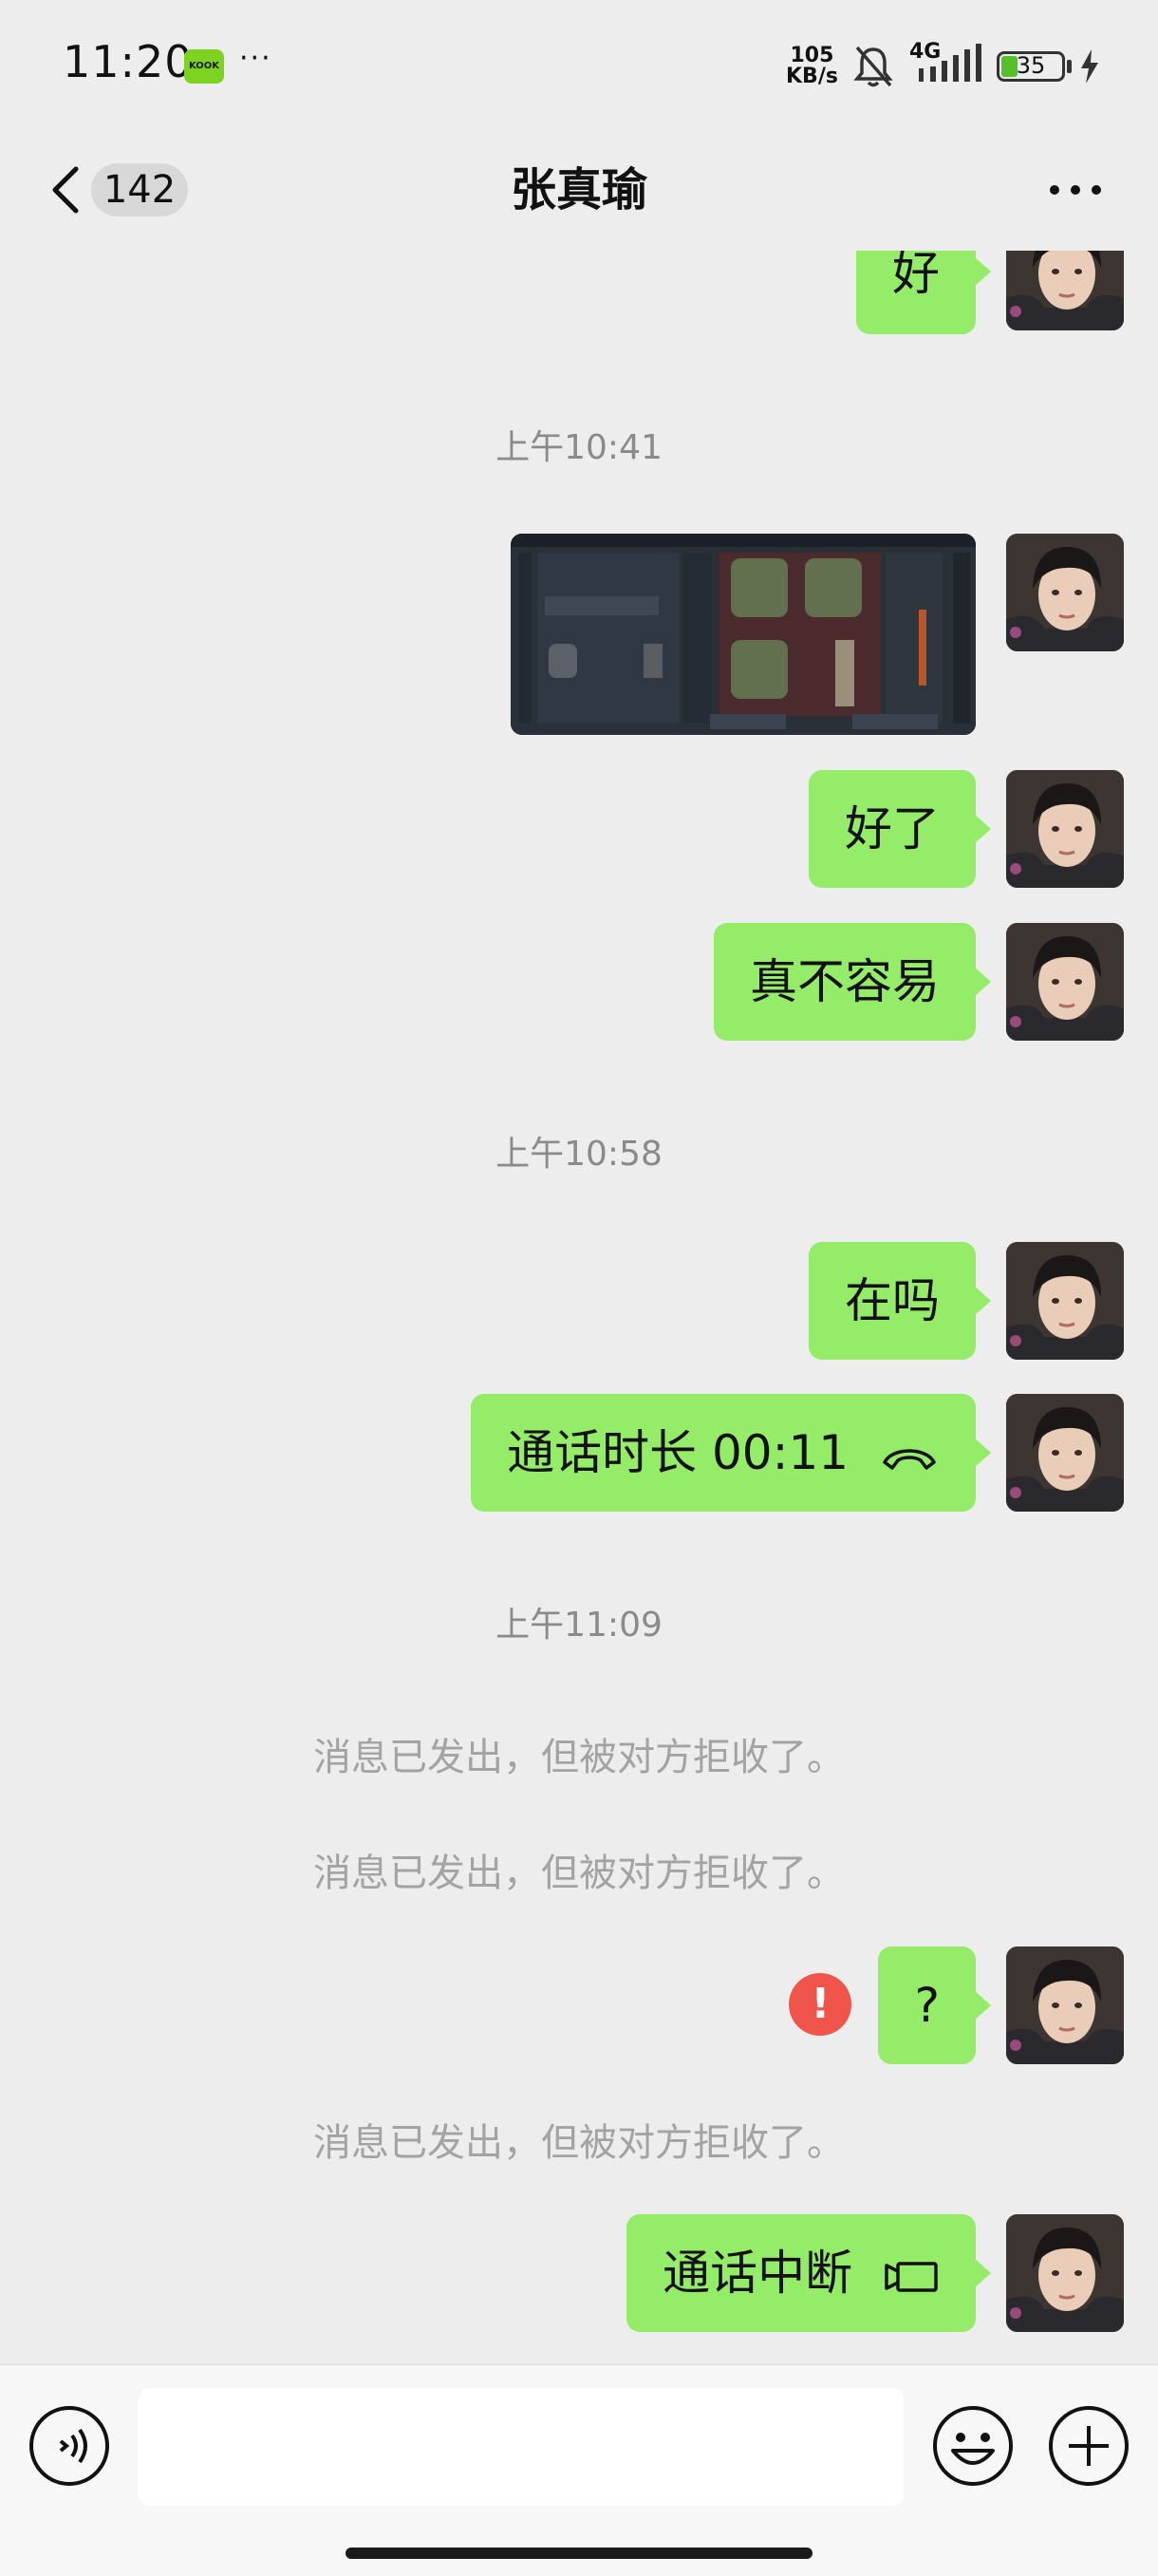  I want to click on timestamp: 上午11:09, so click(579, 1625).